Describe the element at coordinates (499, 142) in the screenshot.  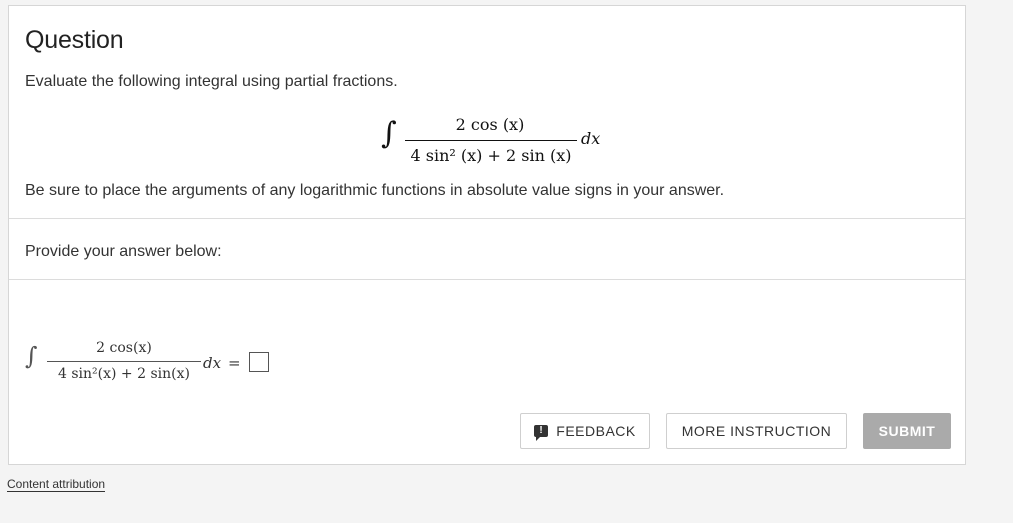
I see `integral-expression: ∫ 2 cos (x) 4 sin² (x) + 2 sin (x) dx` at that location.